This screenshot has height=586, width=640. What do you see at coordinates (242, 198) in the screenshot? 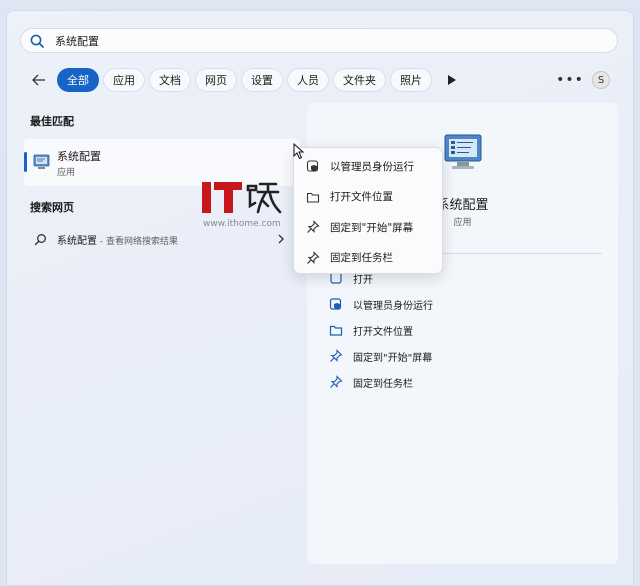
I see `ithome-watermark-logo` at bounding box center [242, 198].